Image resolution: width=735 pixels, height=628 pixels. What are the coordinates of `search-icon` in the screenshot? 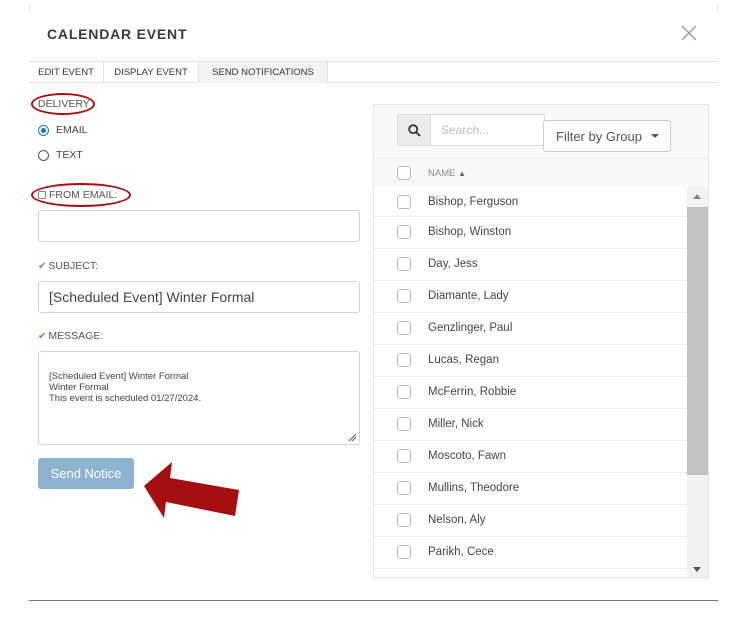 It's located at (414, 130).